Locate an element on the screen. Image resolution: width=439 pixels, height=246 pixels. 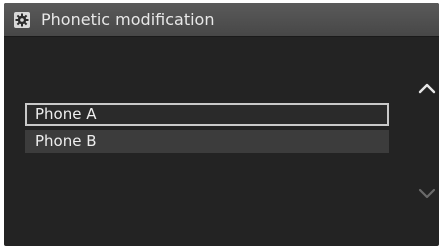
chevron-up-icon is located at coordinates (427, 88).